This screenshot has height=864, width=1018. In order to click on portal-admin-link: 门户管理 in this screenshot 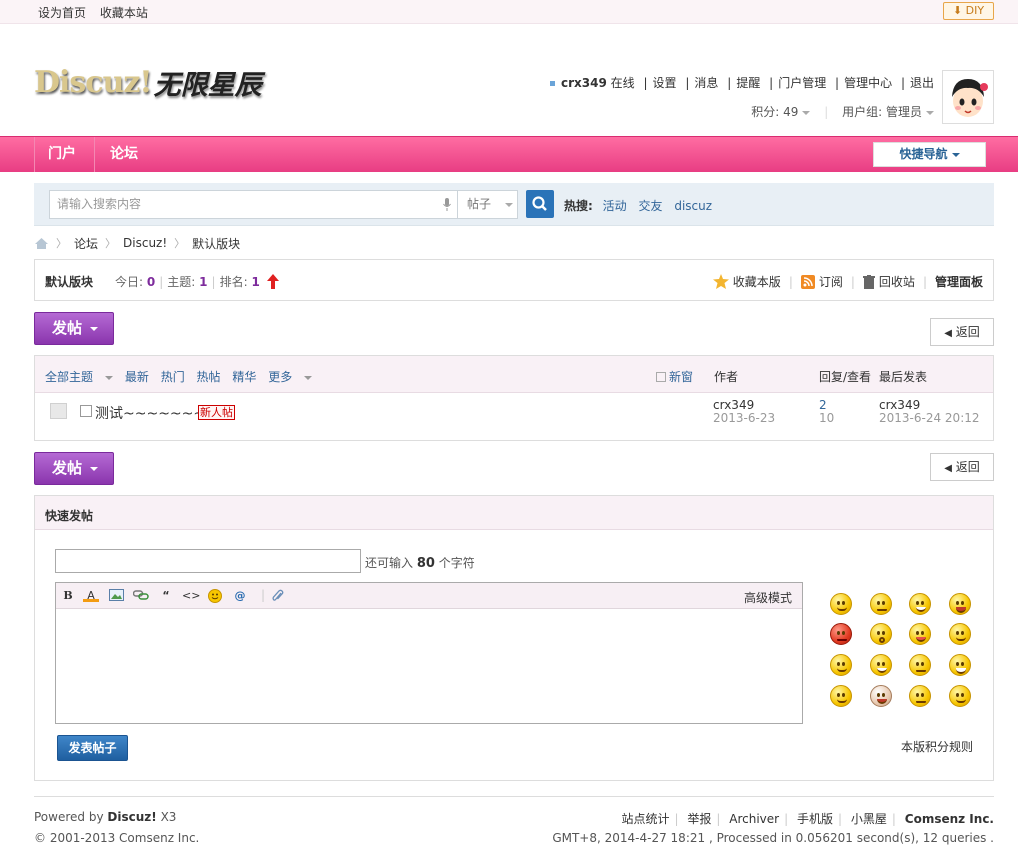, I will do `click(802, 83)`.